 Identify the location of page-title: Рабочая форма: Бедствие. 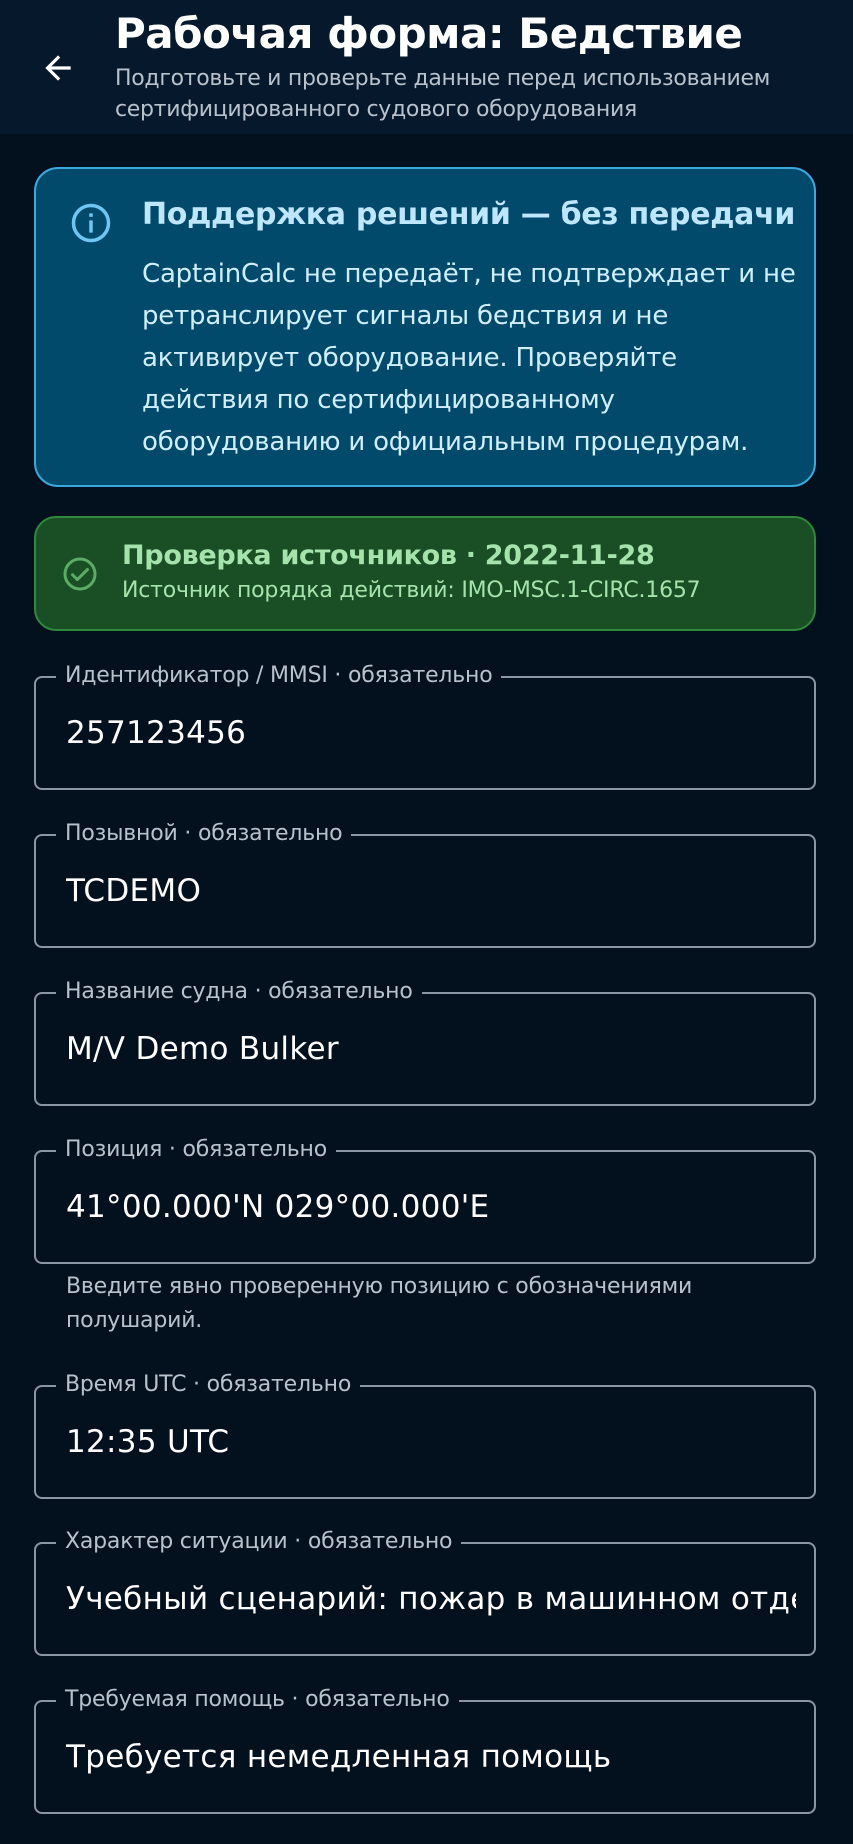
(429, 33).